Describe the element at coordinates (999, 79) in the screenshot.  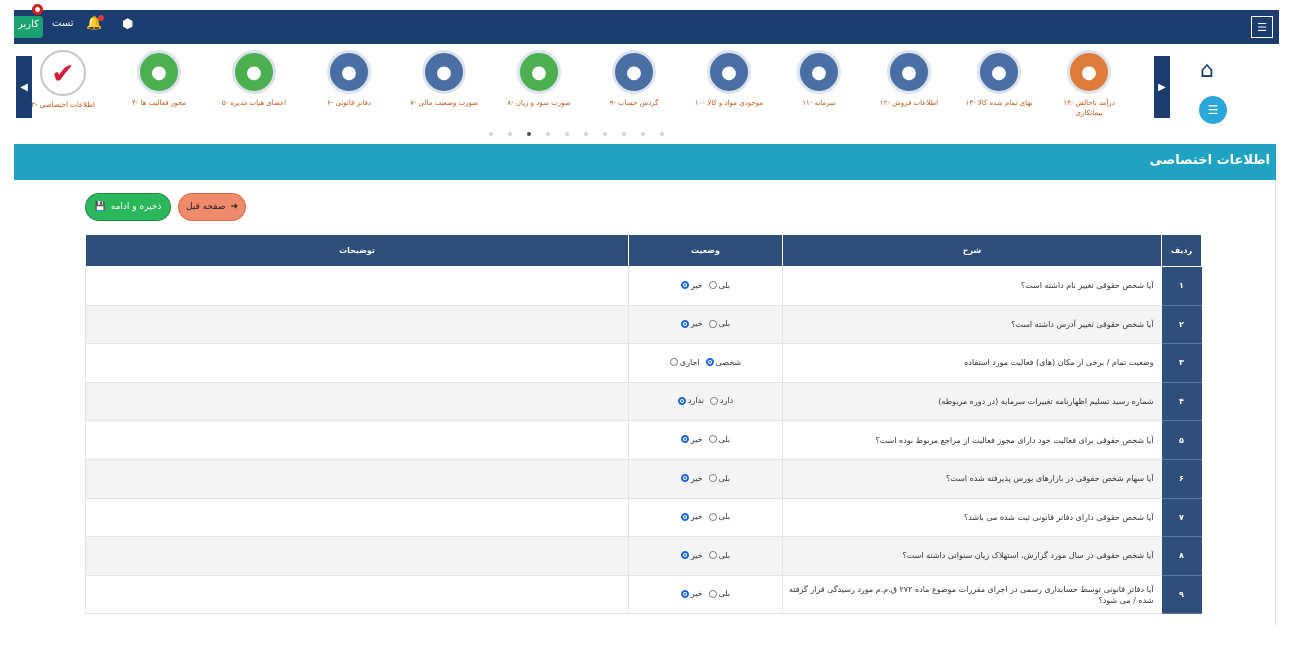
I see `step-item: ● ۱۳- بهای تمام شده کالا` at that location.